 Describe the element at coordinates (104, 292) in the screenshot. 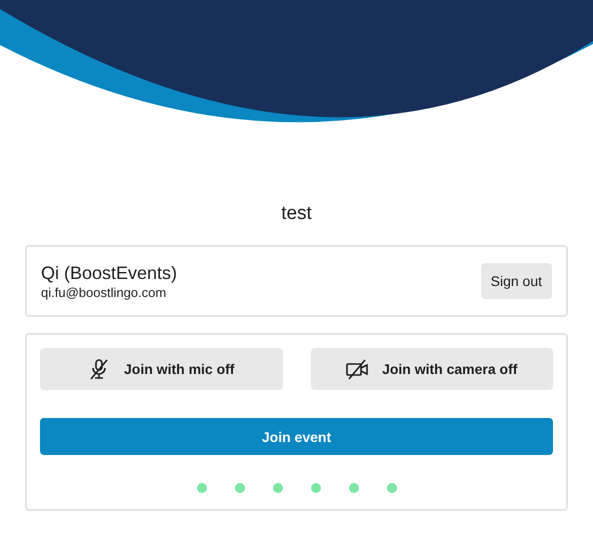

I see `user-email: qi.fu@boostlingo.com` at that location.